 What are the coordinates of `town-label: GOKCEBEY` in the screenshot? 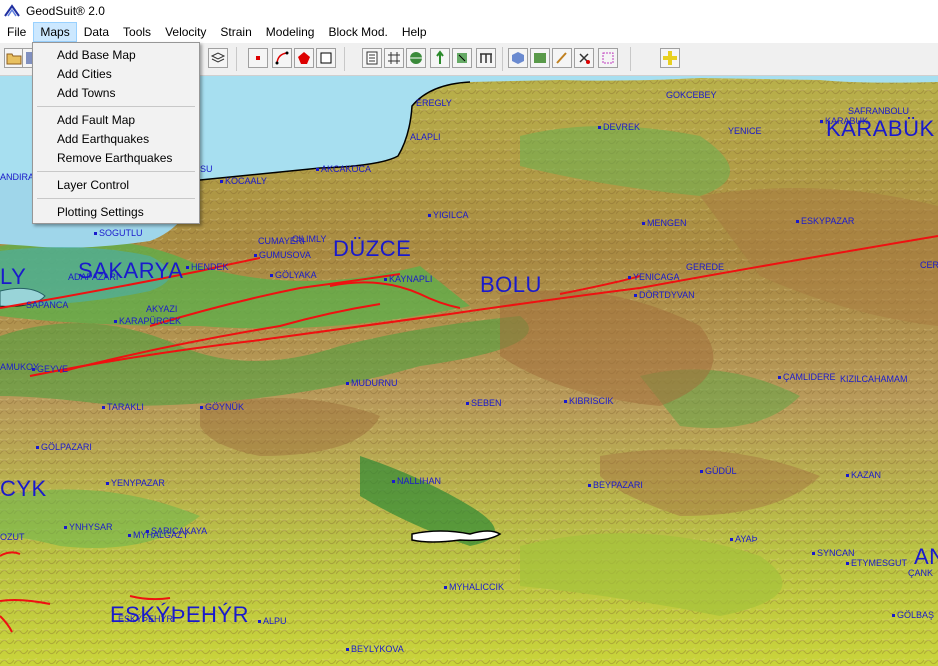 It's located at (691, 95).